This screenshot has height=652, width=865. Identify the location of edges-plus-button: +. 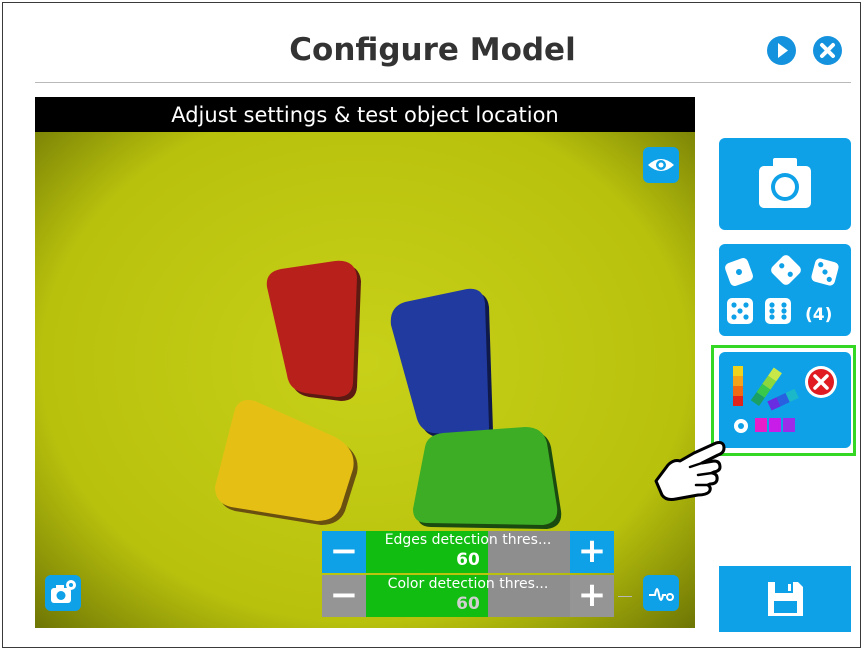
(592, 552).